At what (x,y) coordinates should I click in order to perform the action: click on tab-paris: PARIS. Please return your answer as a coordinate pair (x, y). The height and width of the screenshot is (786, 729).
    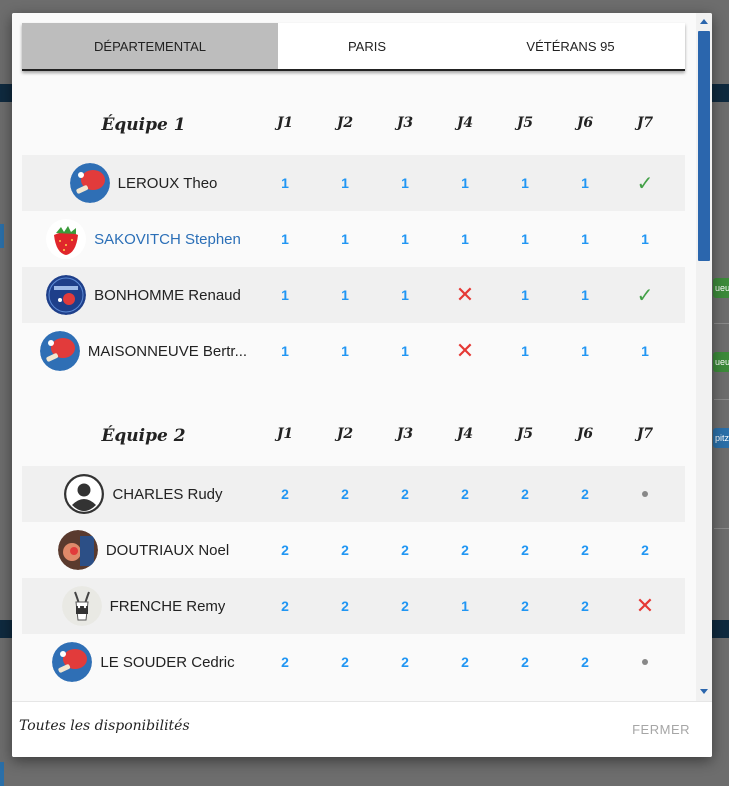
    Looking at the image, I should click on (367, 46).